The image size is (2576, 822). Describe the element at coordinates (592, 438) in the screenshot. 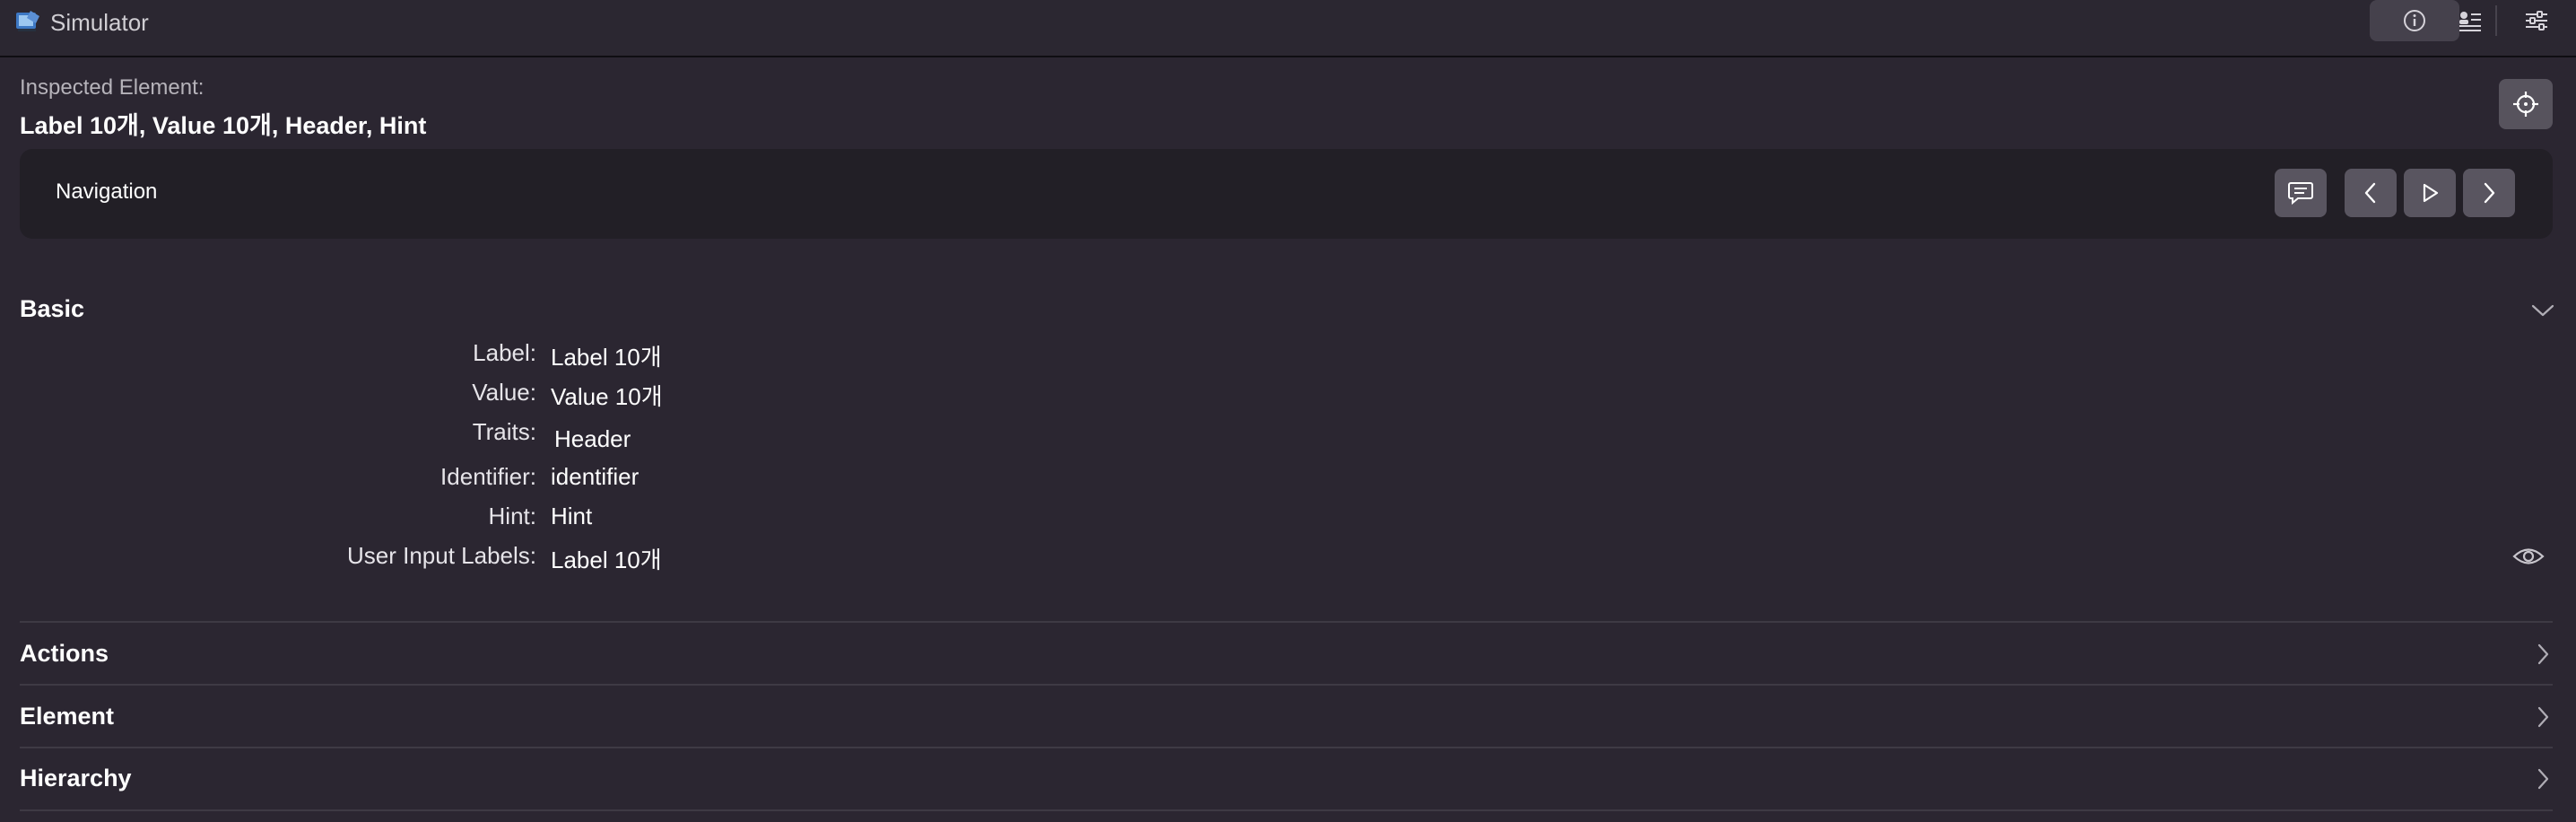

I see `property-value: Header` at that location.